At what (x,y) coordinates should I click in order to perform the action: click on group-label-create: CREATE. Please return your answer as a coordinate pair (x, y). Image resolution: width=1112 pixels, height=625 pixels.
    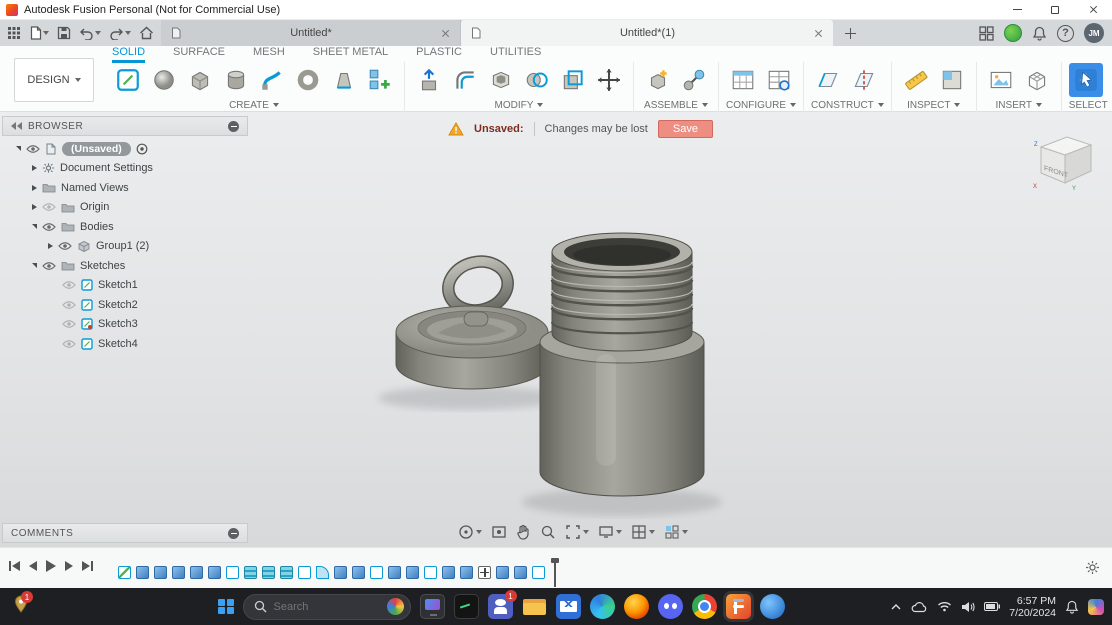
    Looking at the image, I should click on (254, 105).